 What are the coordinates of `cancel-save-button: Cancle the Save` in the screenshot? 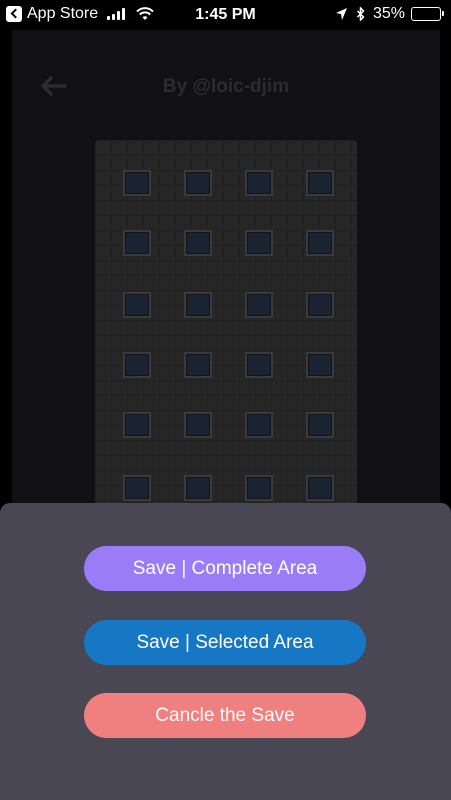 It's located at (225, 715).